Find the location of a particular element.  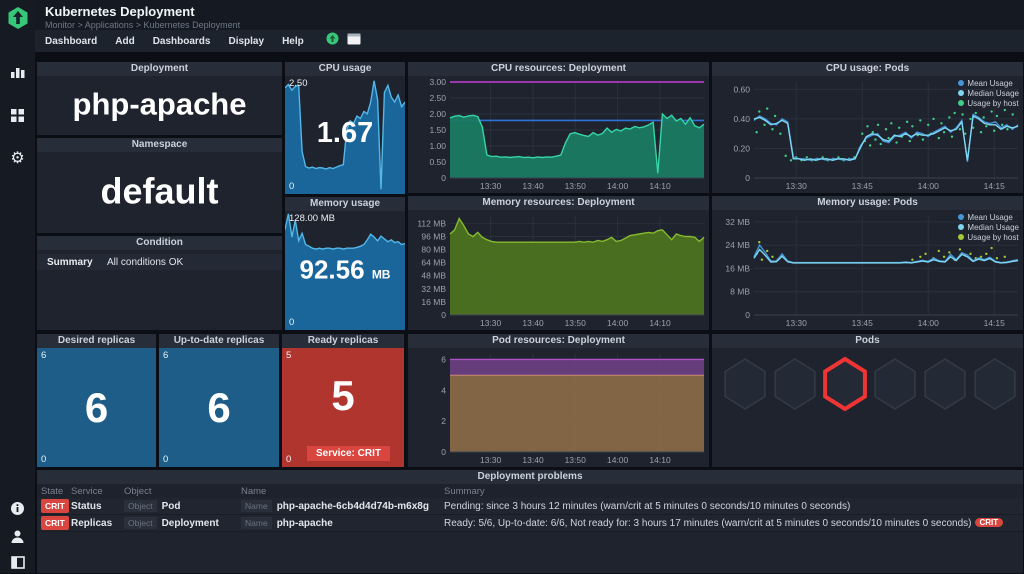

panel-pod-resources-title: Pod resources: Deployment is located at coordinates (558, 341).